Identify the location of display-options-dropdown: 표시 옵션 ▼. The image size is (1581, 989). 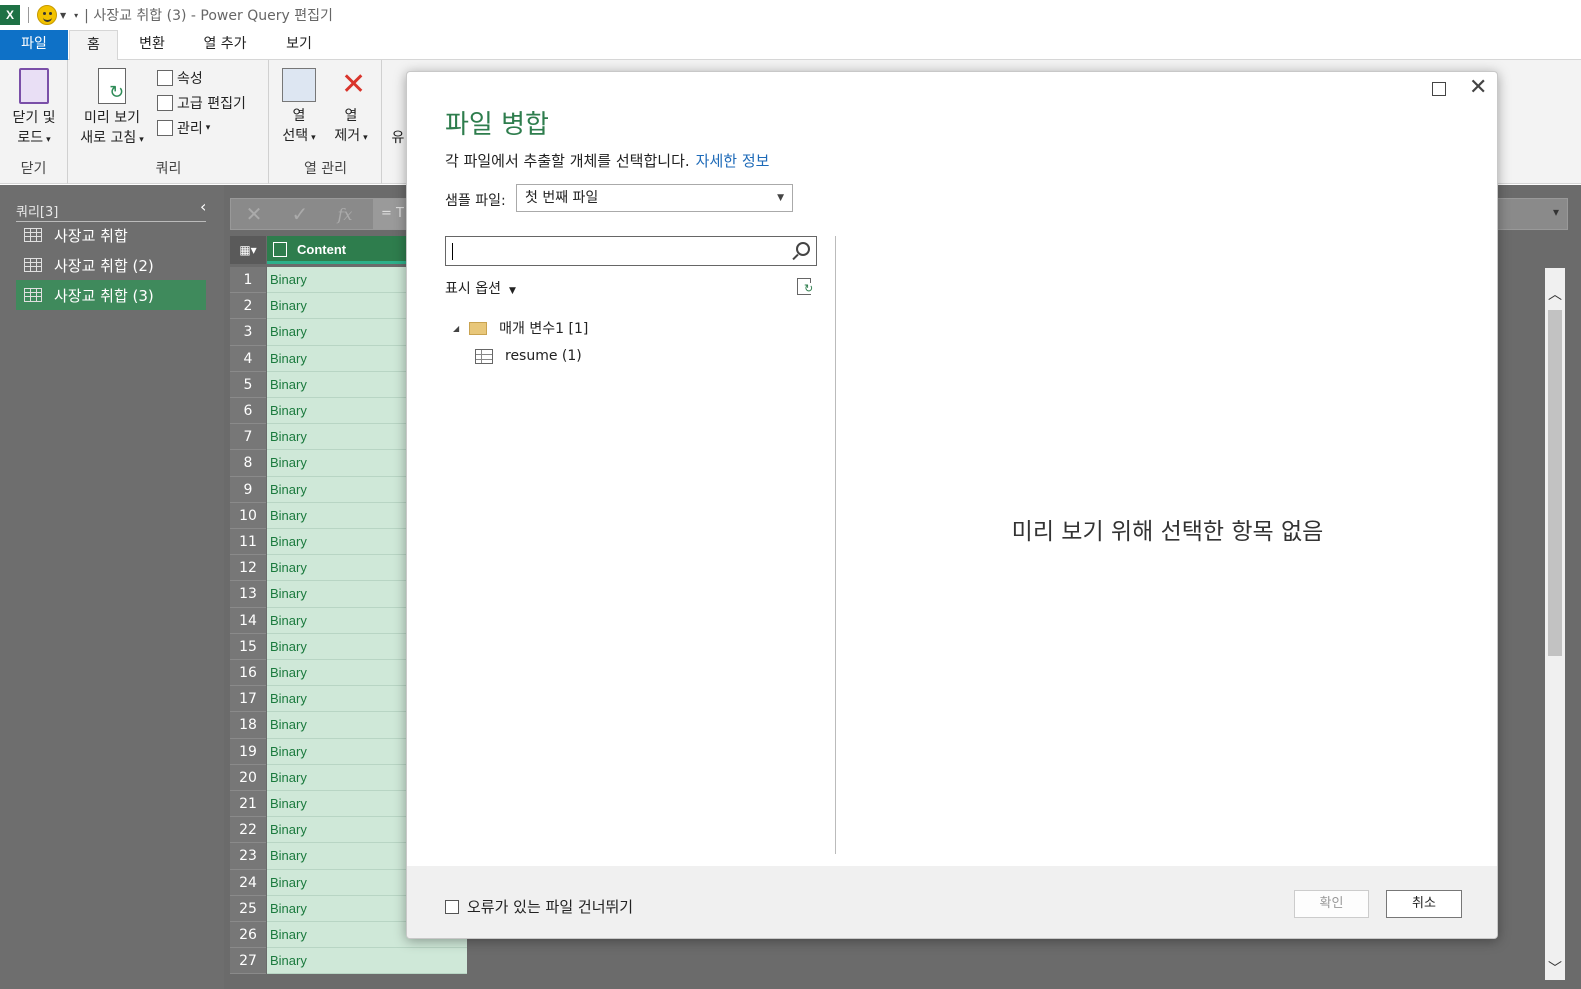
(480, 288).